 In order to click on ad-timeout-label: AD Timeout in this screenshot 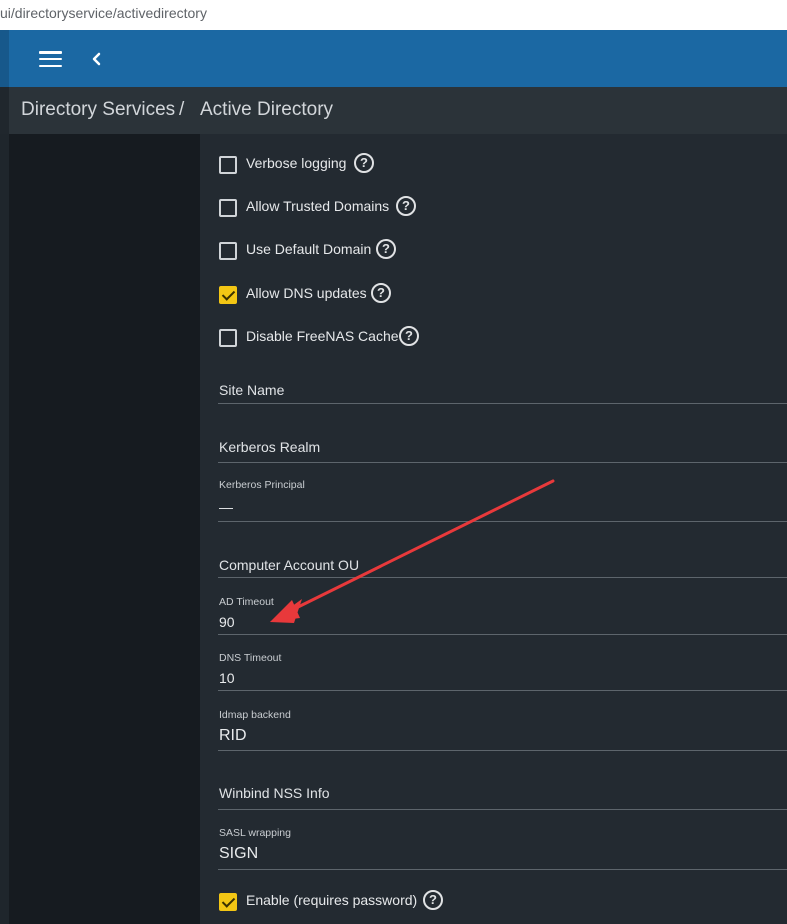, I will do `click(246, 602)`.